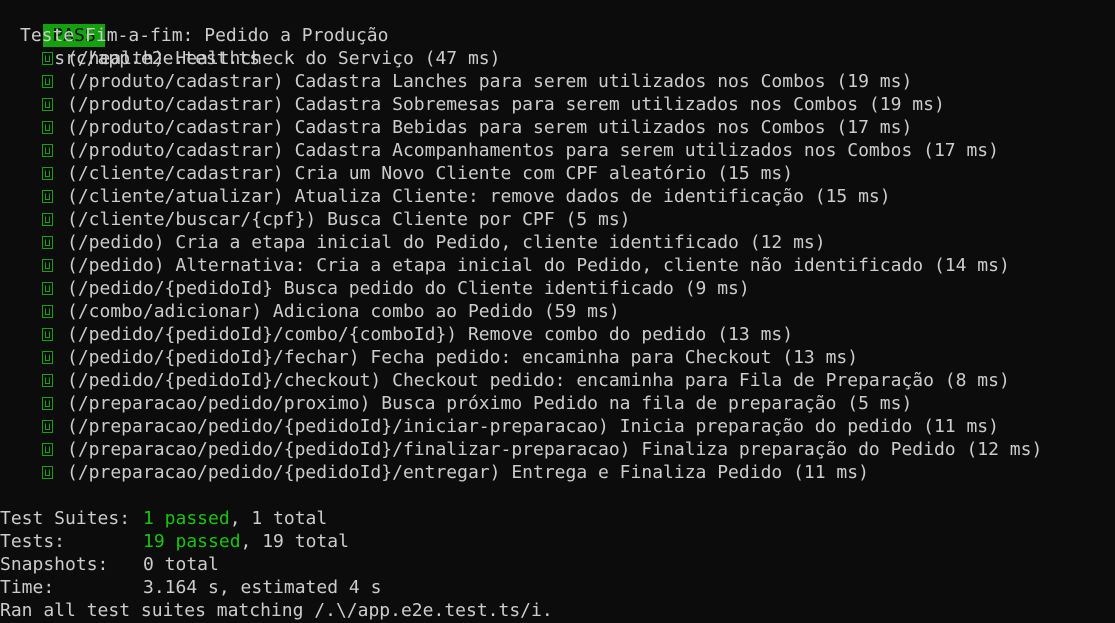 This screenshot has width=1115, height=623. Describe the element at coordinates (284, 58) in the screenshot. I see `test-result-text: (/health) Healthcheck do Serviço (47 ms)` at that location.